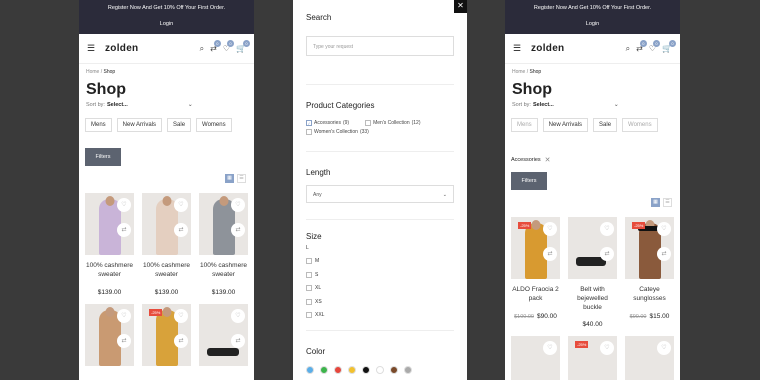 The width and height of the screenshot is (760, 380). I want to click on checkbox-mens-collection: Men's Collection (12), so click(393, 123).